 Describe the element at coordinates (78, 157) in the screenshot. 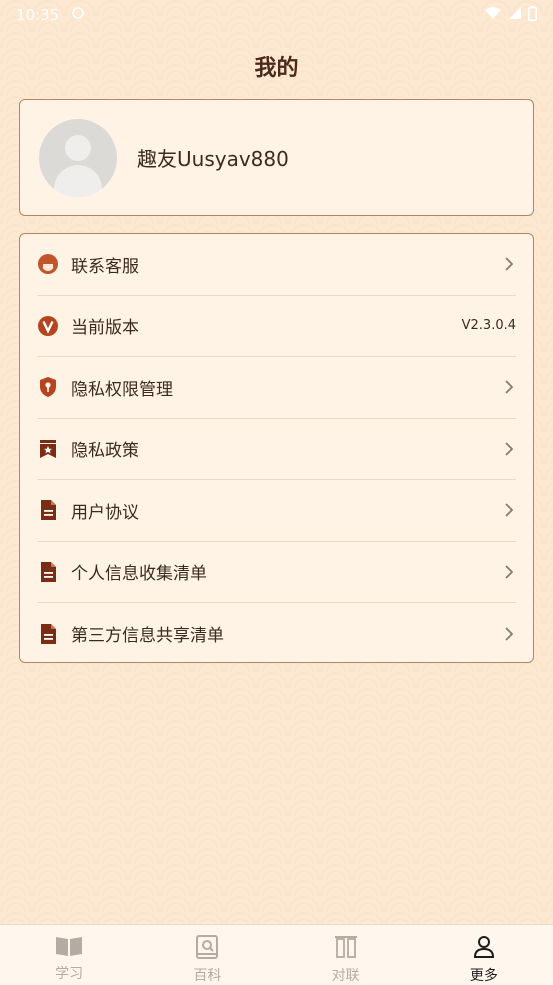

I see `avatar` at that location.